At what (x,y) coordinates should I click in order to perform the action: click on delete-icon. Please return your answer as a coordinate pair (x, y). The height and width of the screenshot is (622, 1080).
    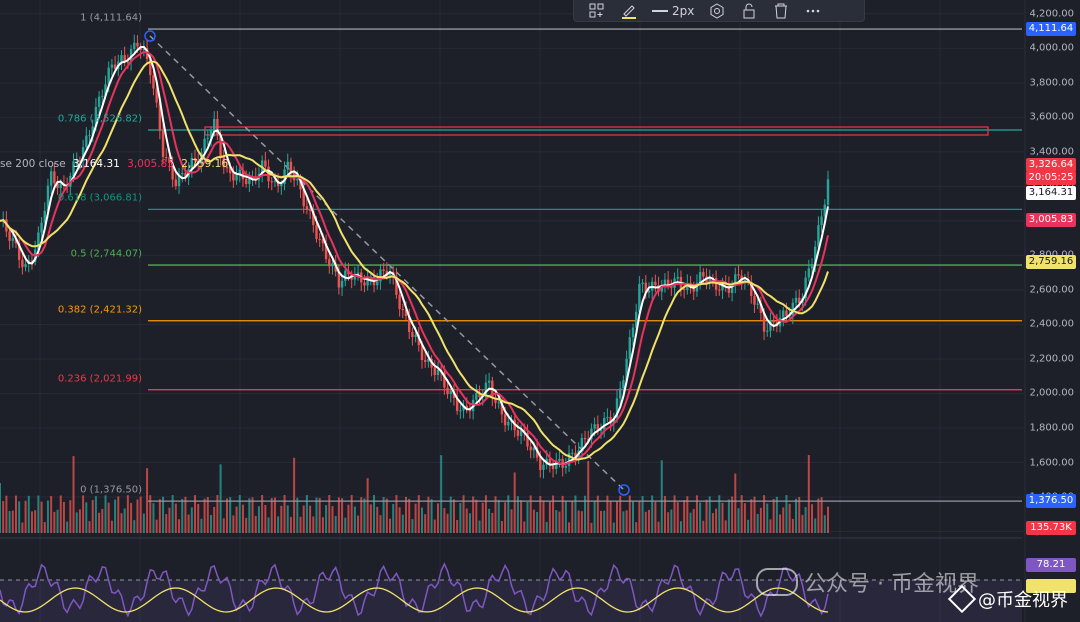
    Looking at the image, I should click on (781, 11).